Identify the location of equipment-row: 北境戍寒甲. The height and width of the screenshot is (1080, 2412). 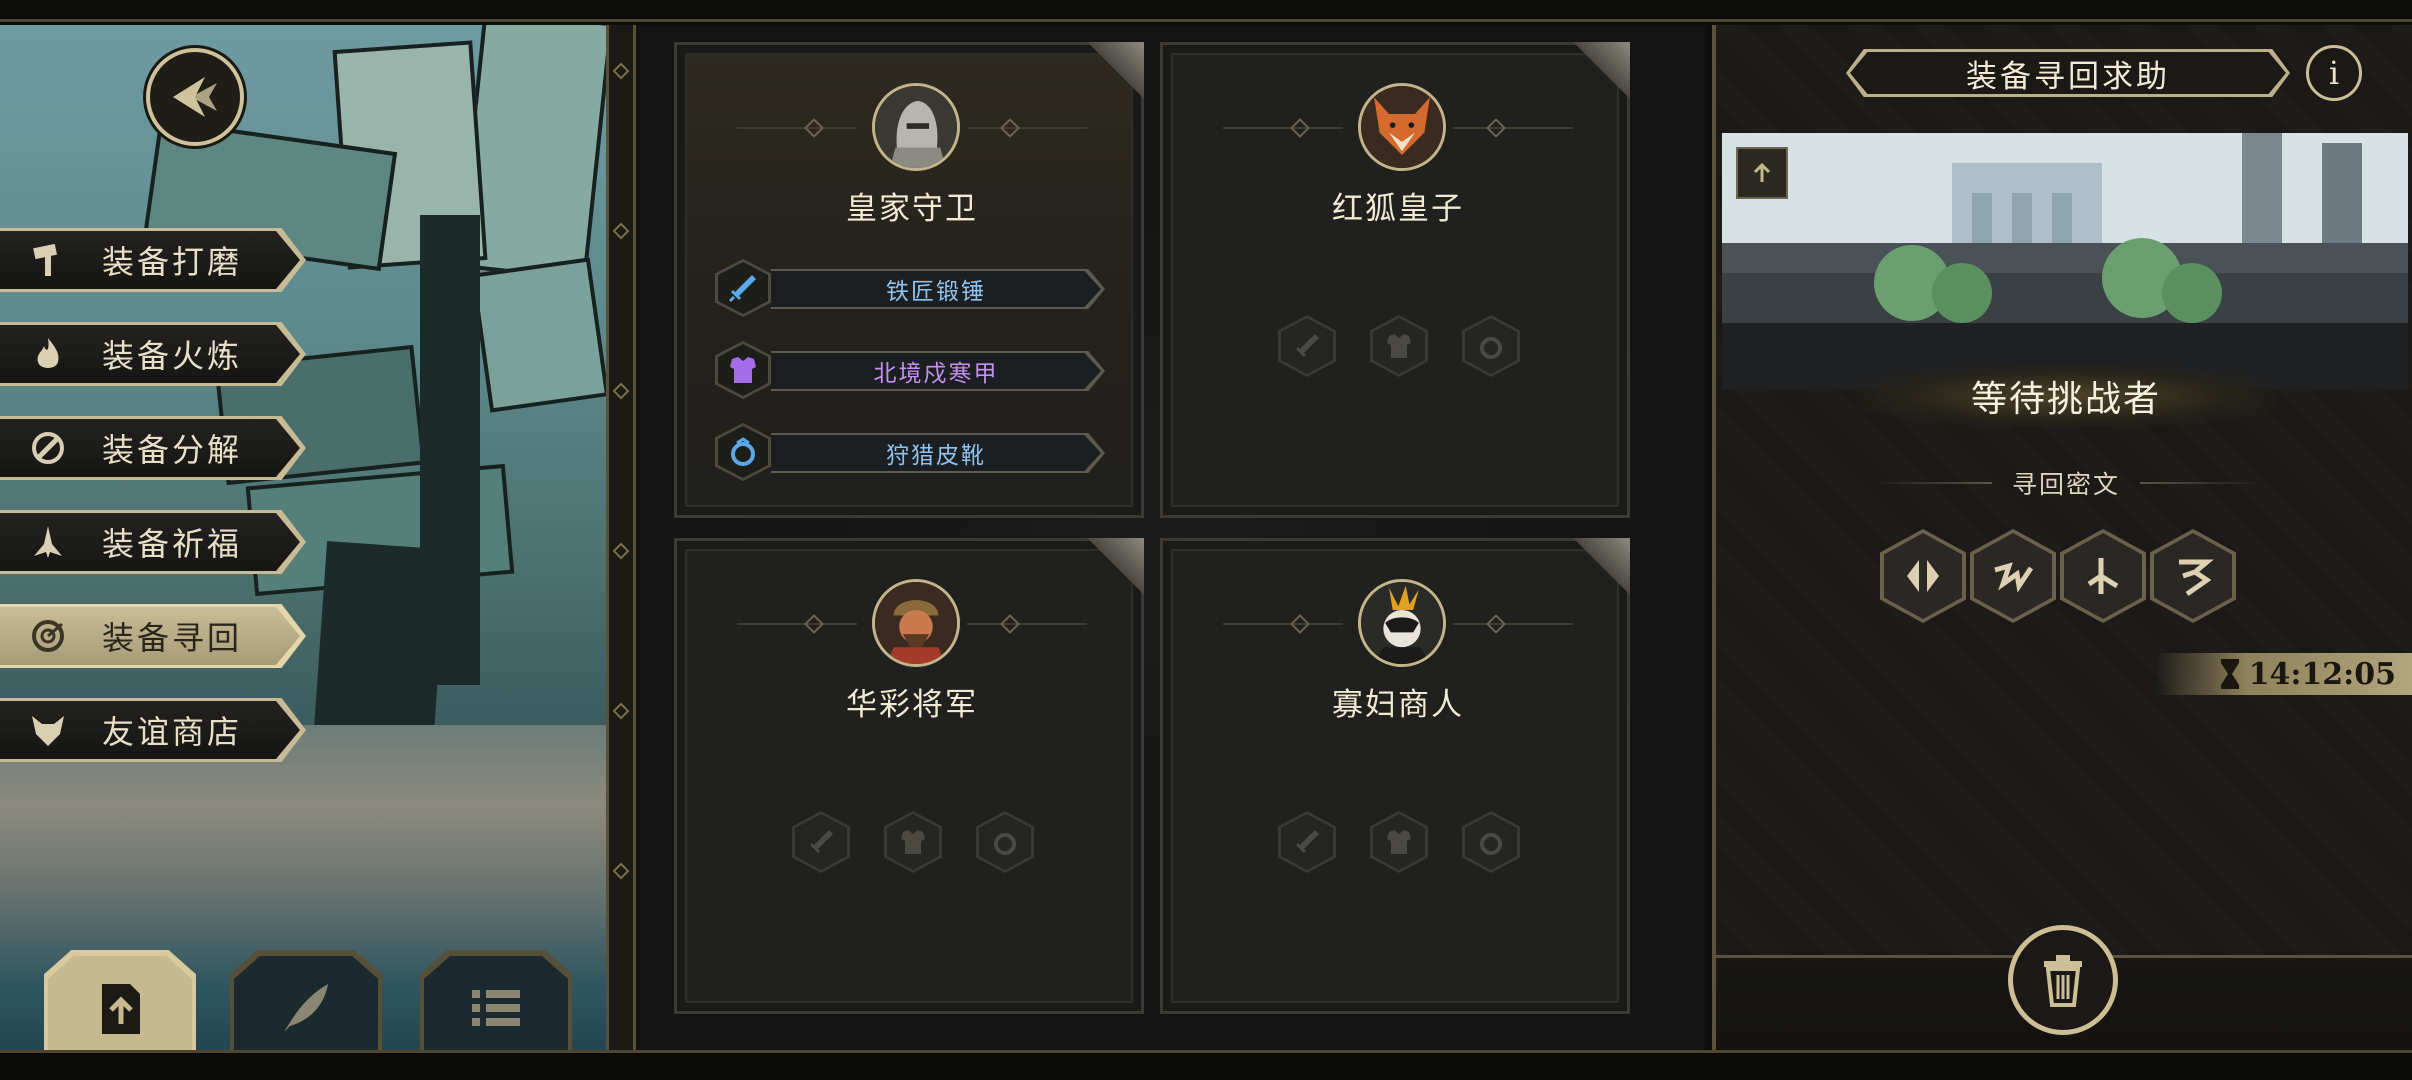
(915, 370).